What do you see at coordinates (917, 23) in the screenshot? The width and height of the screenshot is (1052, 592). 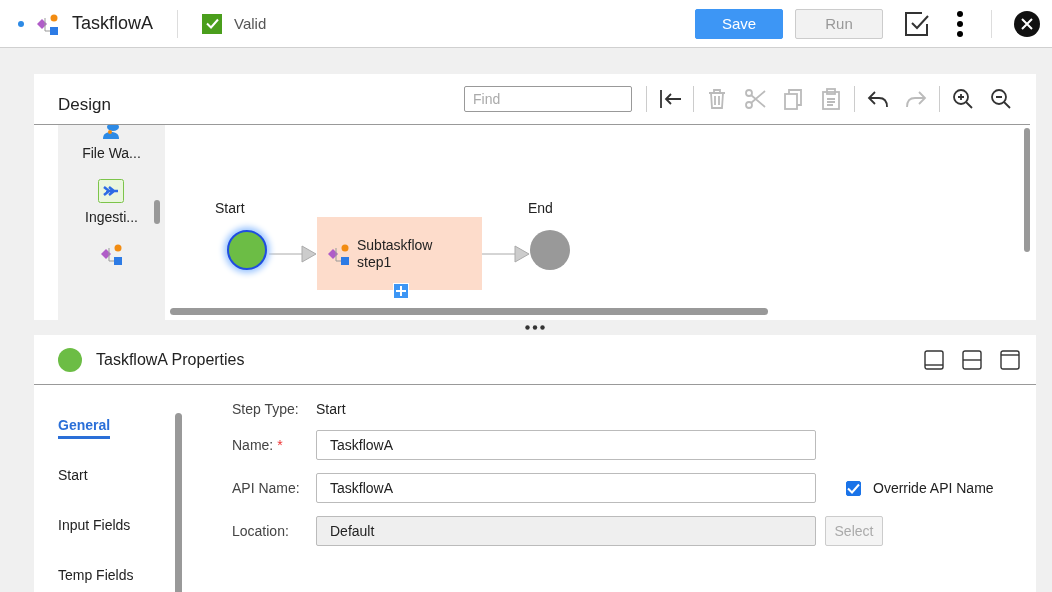 I see `validate-icon` at bounding box center [917, 23].